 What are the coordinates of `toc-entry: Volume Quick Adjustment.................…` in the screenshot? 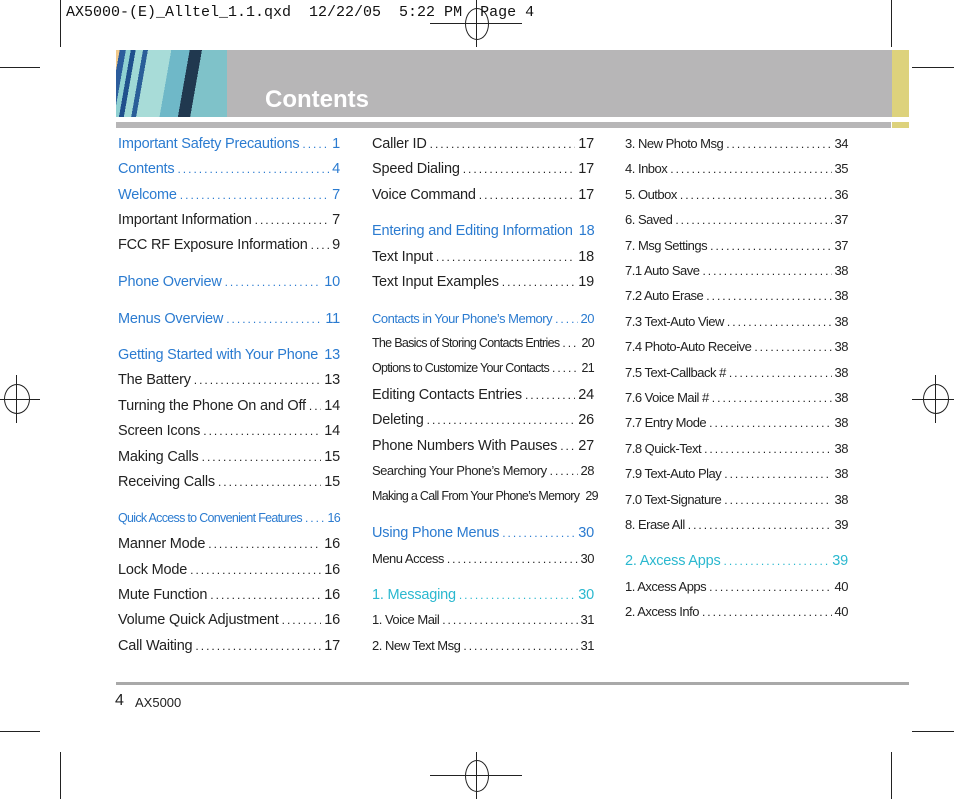 It's located at (229, 621).